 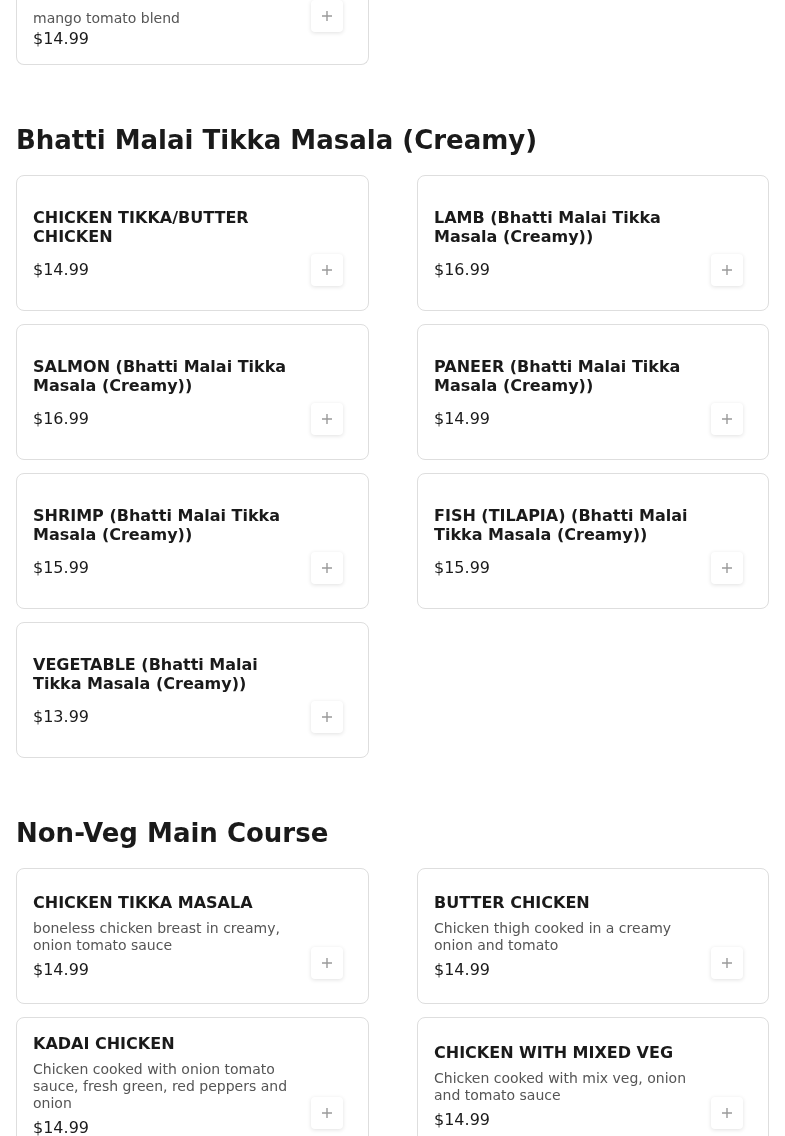 I want to click on item-description: Chicken thigh cooked in a creamy onion and tomato, so click(x=553, y=937).